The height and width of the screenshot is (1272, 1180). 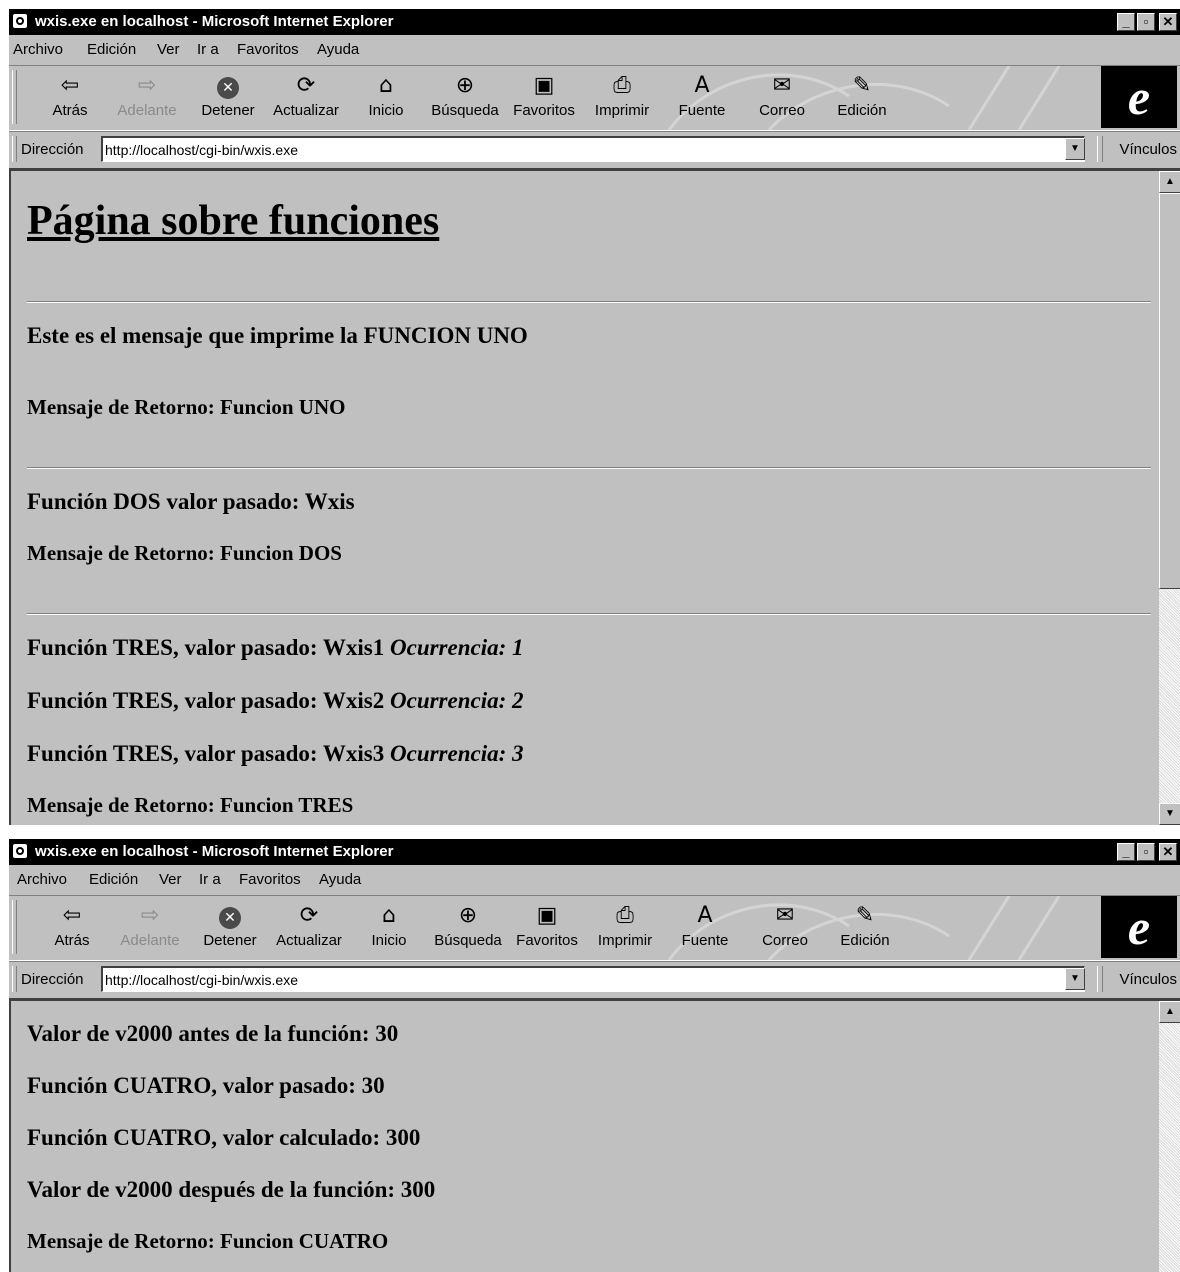 I want to click on vertical-scrollbar: ▲, so click(x=1169, y=1136).